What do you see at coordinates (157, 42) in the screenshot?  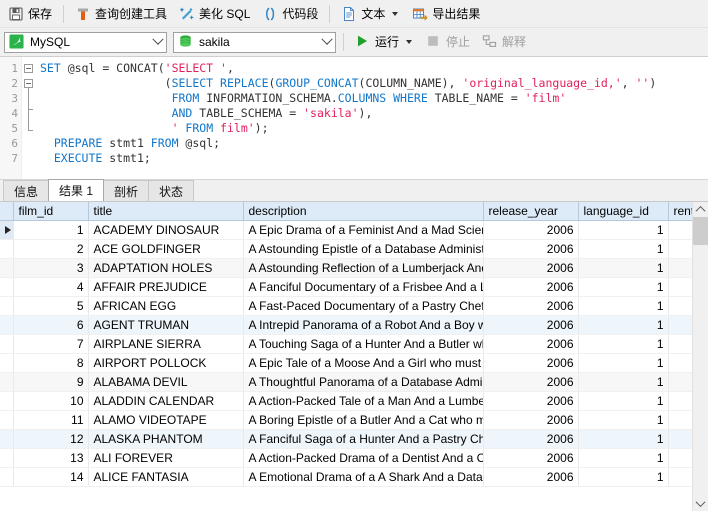 I see `connection-dropdown-chevron-icon` at bounding box center [157, 42].